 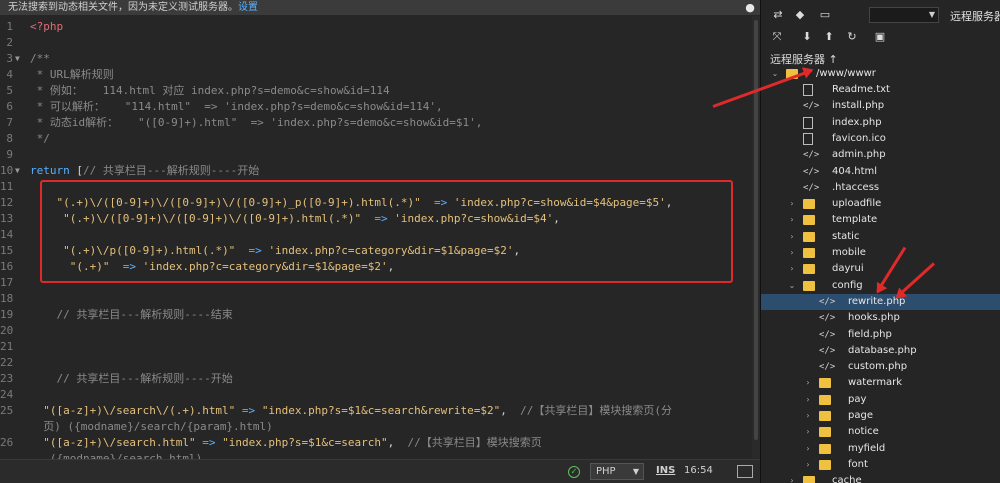 I want to click on vertical-scrollbar, so click(x=756, y=237).